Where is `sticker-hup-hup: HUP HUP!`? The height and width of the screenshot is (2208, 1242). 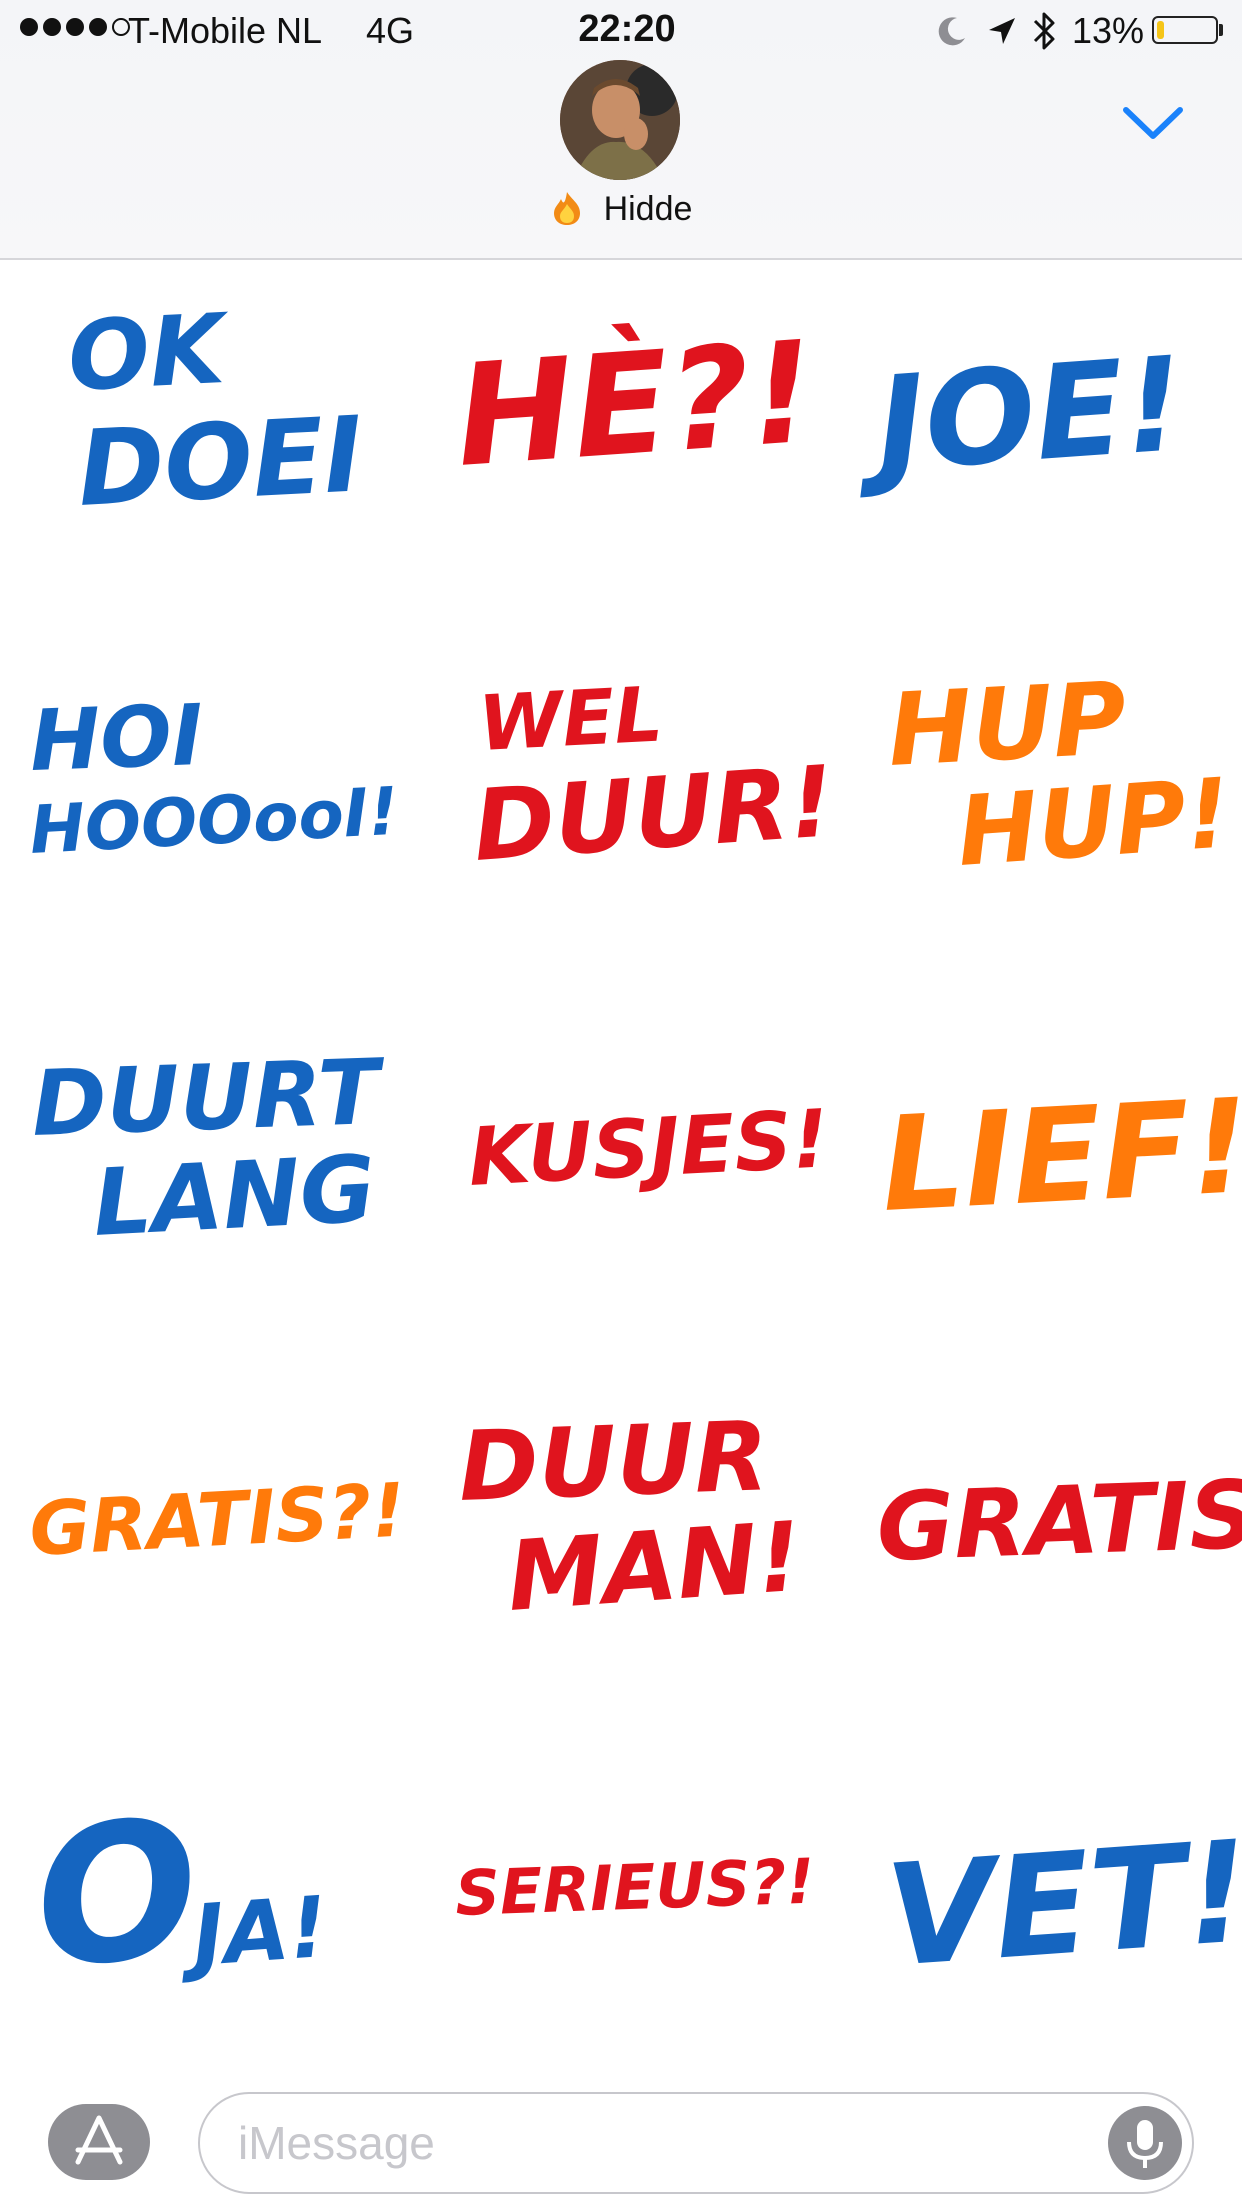
sticker-hup-hup: HUP HUP! is located at coordinates (1043, 780).